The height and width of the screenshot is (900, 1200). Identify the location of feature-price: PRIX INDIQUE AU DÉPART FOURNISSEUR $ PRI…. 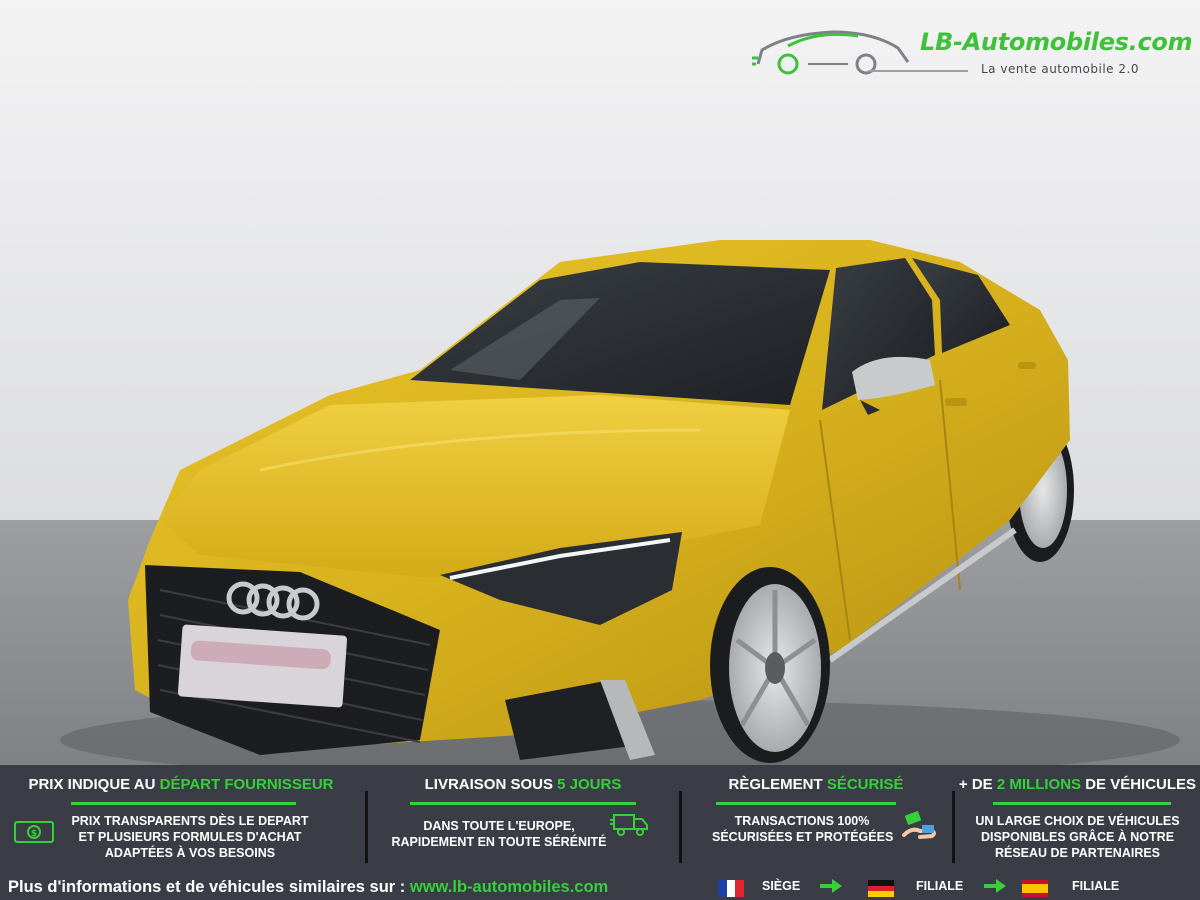
(181, 817).